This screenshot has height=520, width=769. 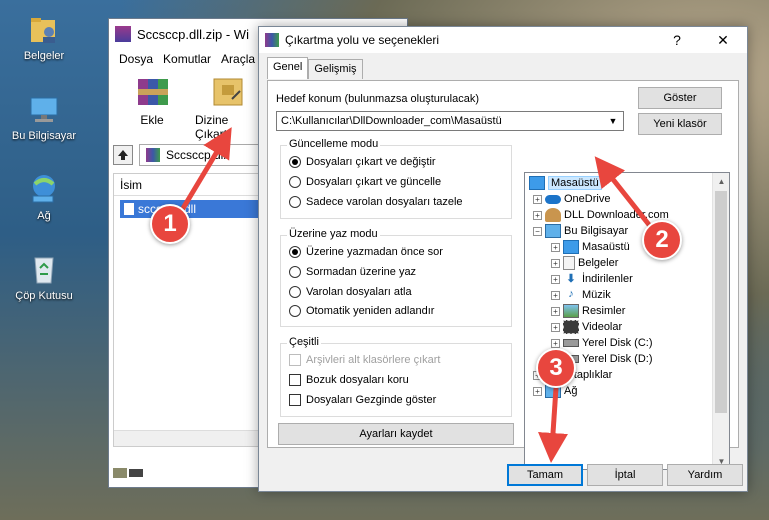 What do you see at coordinates (602, 343) in the screenshot?
I see `tree-item-disk-c: + Yerel Disk (C:)` at bounding box center [602, 343].